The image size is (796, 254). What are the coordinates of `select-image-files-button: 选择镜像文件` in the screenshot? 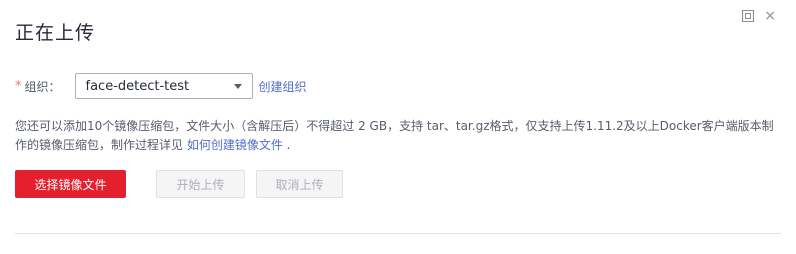 It's located at (70, 184).